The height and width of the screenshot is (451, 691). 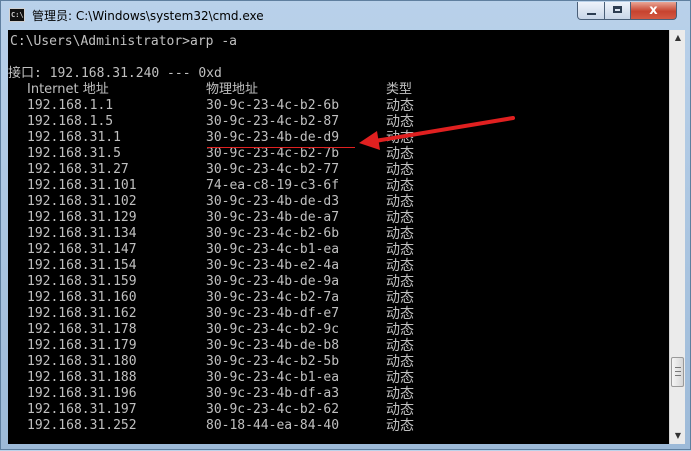 I want to click on arp-ip-address: 192.168.31.197, so click(x=82, y=409).